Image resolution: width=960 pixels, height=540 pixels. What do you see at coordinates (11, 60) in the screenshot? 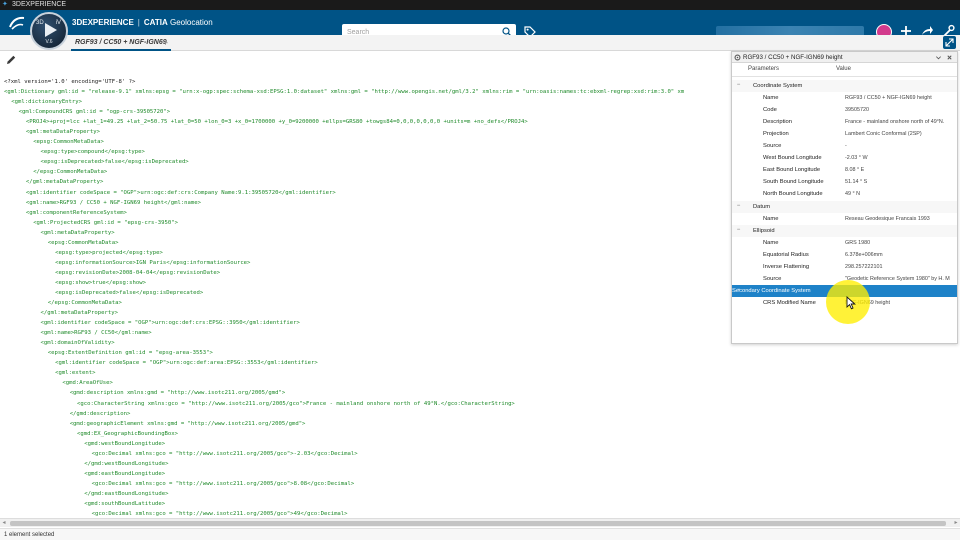
I see `pencil-icon` at bounding box center [11, 60].